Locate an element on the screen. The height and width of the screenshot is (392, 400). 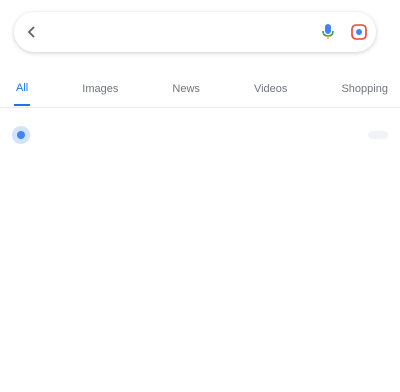
tab-all: All is located at coordinates (22, 90).